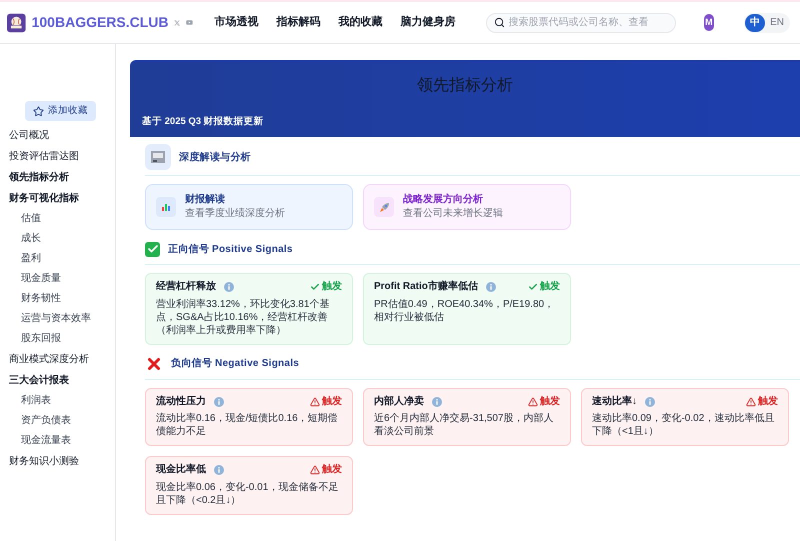  Describe the element at coordinates (443, 200) in the screenshot. I see `card-title: 战略发展方向分析` at that location.